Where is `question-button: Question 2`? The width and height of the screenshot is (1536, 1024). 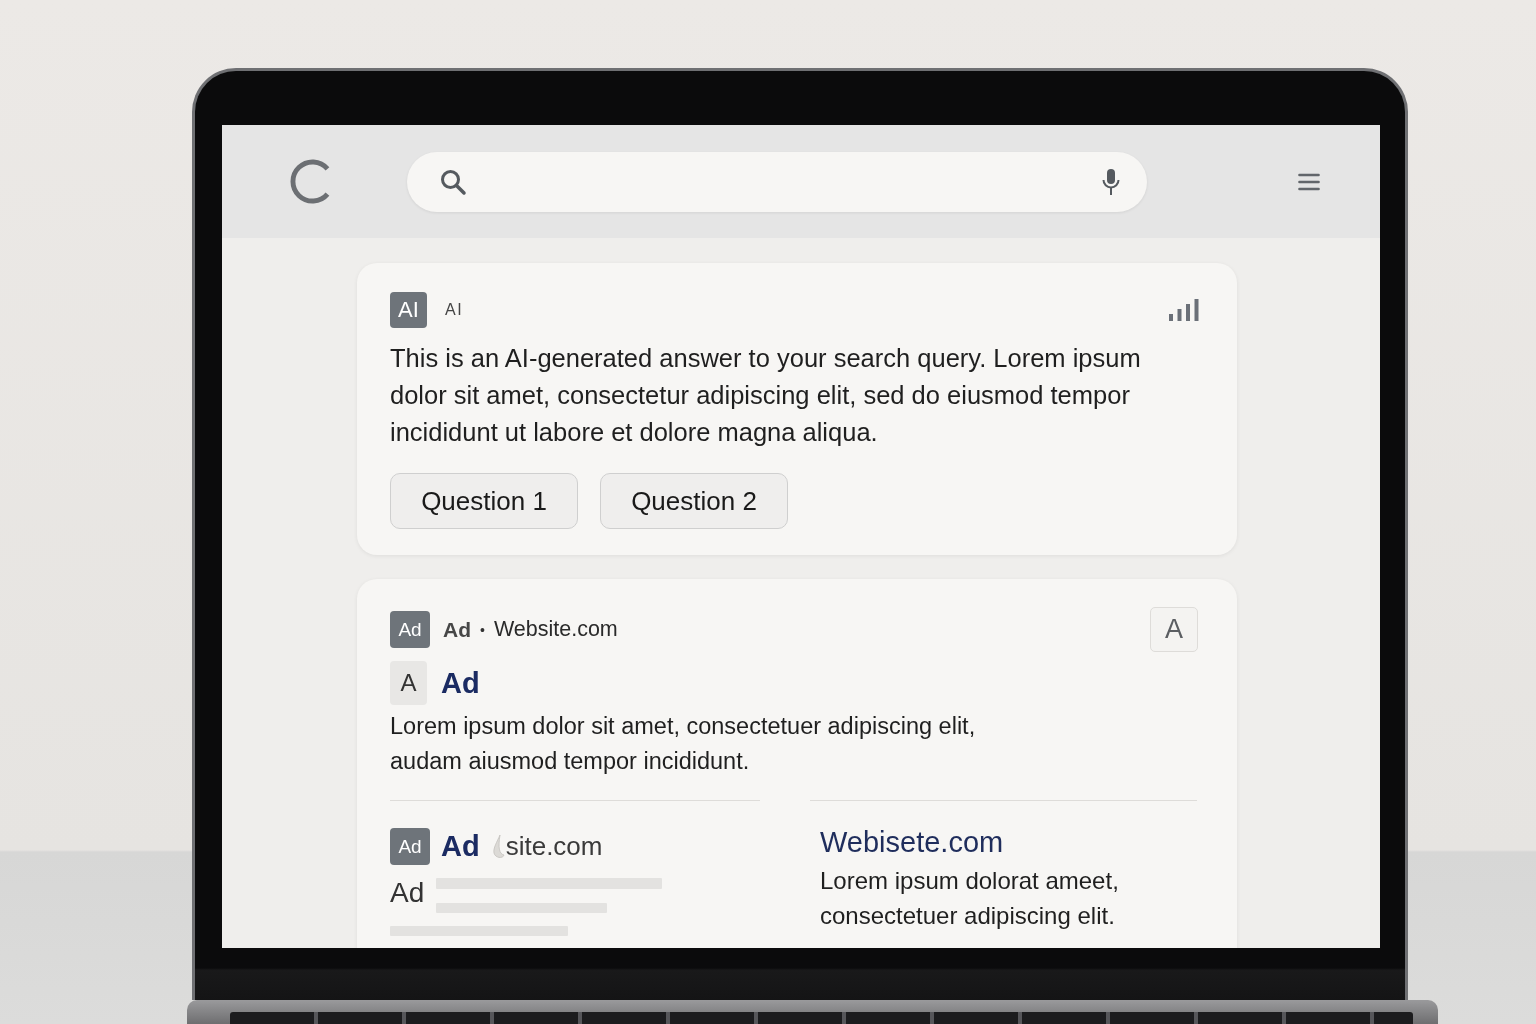
question-button: Question 2 is located at coordinates (694, 501).